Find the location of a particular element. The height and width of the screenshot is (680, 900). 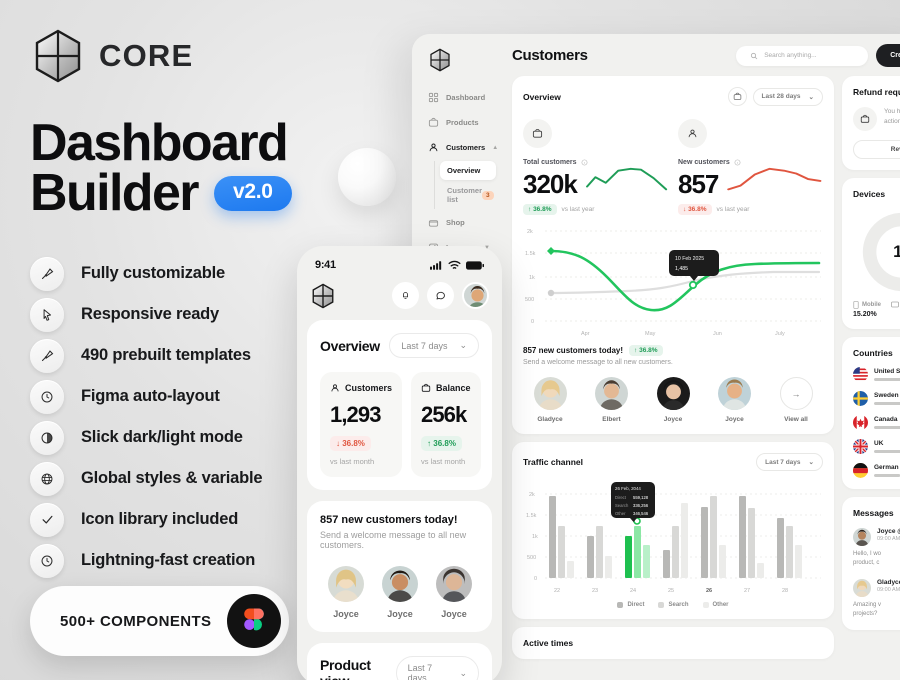

review-button: Review is located at coordinates (876, 149).